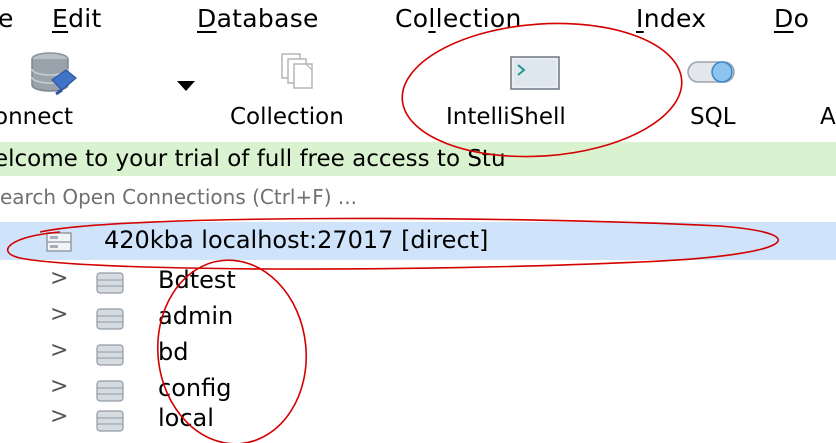  Describe the element at coordinates (54, 74) in the screenshot. I see `database-connect-icon` at that location.